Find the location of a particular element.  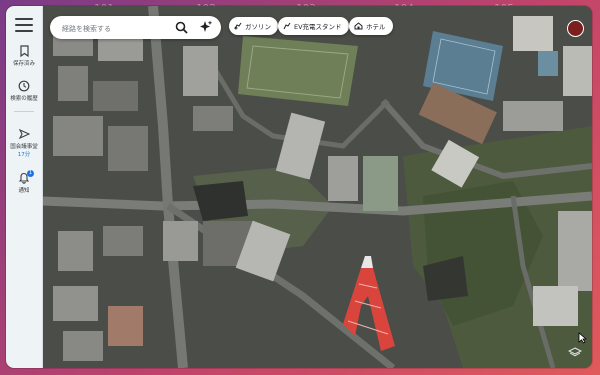

sidebar-item-history: 検索の履歴 is located at coordinates (24, 91).